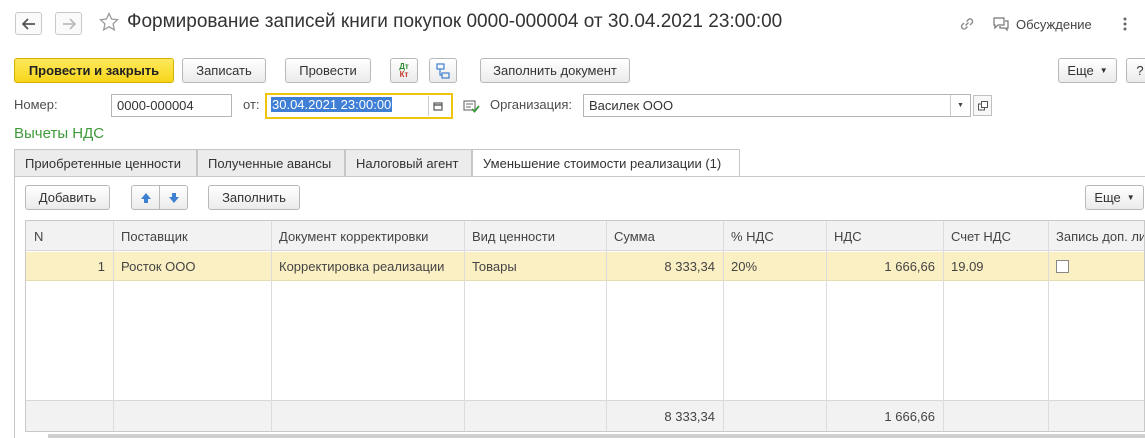 The image size is (1145, 438). I want to click on cell-supplier: Росток ООО, so click(192, 266).